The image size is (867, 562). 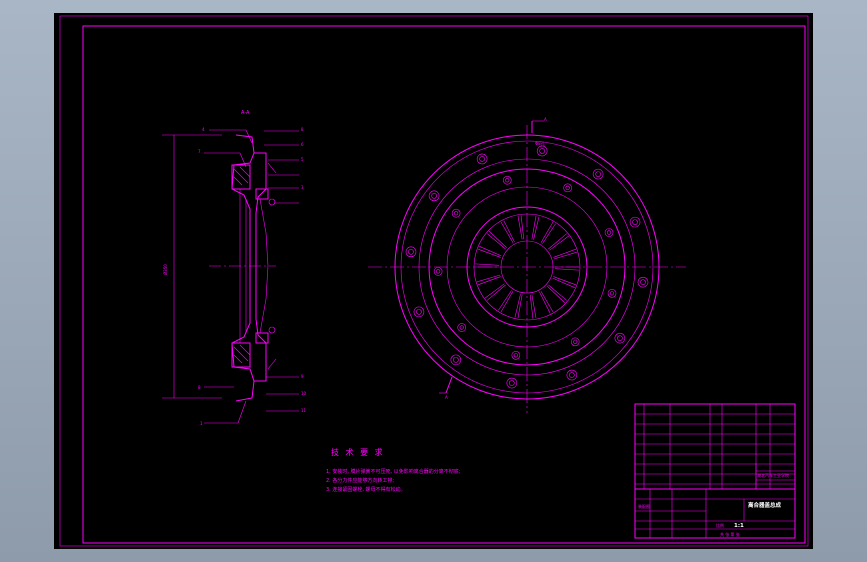 I want to click on part-label: 11, so click(x=304, y=410).